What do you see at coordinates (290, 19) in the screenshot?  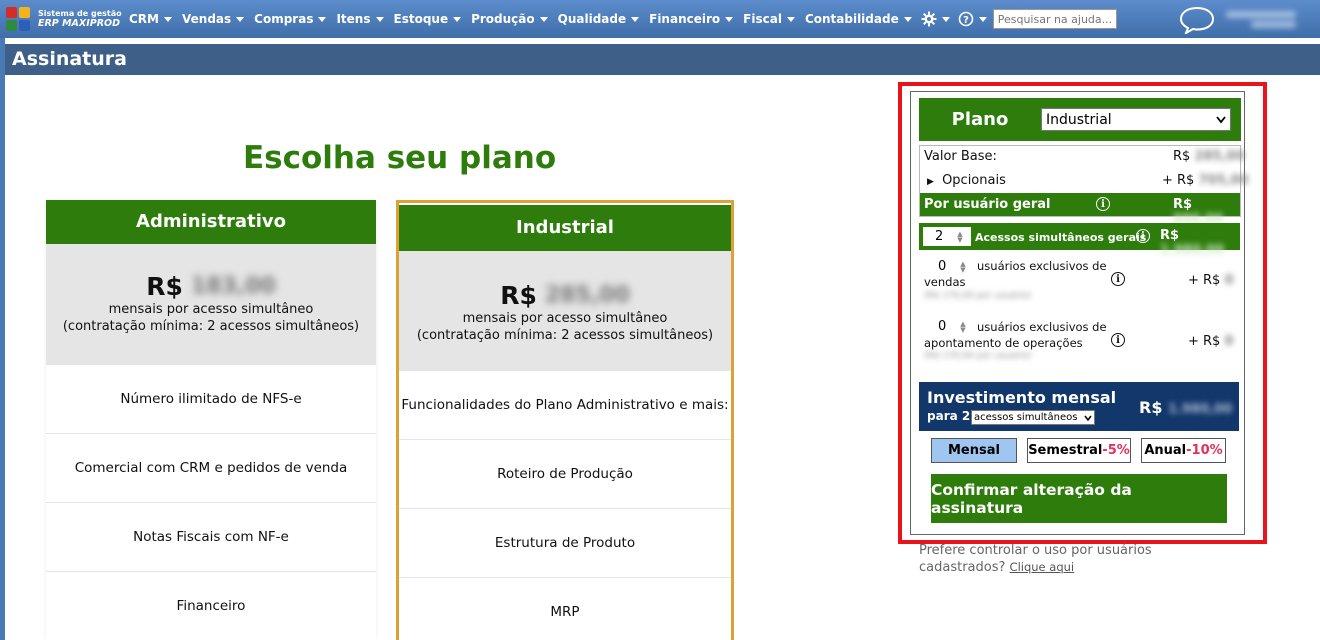 I see `menu-compras: Compras` at bounding box center [290, 19].